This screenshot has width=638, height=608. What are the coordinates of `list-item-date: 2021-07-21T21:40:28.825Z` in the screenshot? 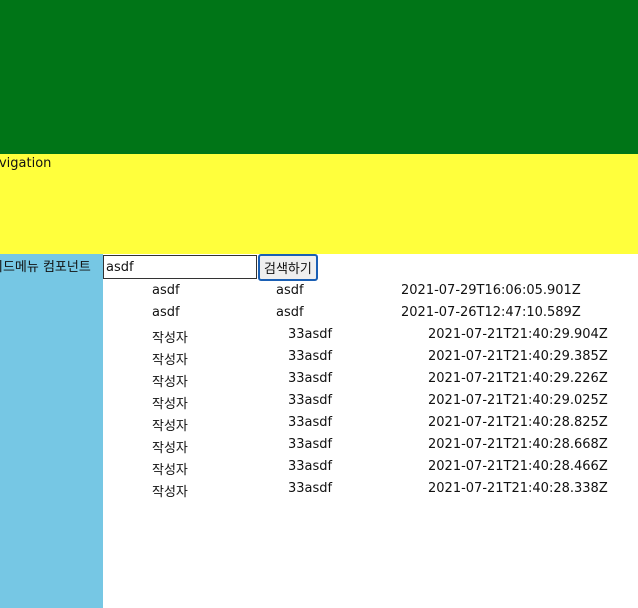 It's located at (518, 422).